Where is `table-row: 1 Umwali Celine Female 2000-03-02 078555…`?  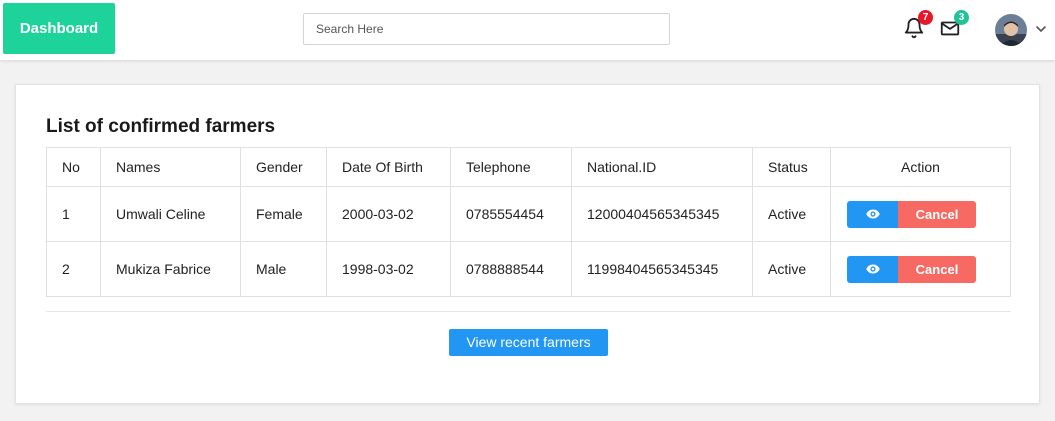 table-row: 1 Umwali Celine Female 2000-03-02 078555… is located at coordinates (528, 214).